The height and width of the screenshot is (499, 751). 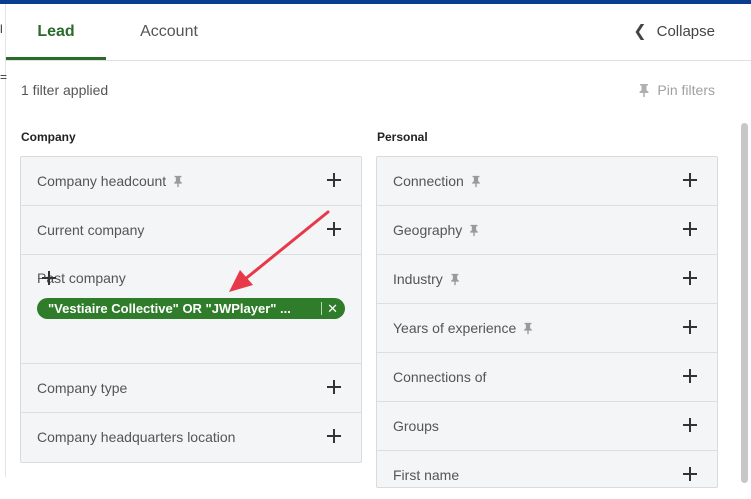 I want to click on filter-label: First name, so click(x=426, y=475).